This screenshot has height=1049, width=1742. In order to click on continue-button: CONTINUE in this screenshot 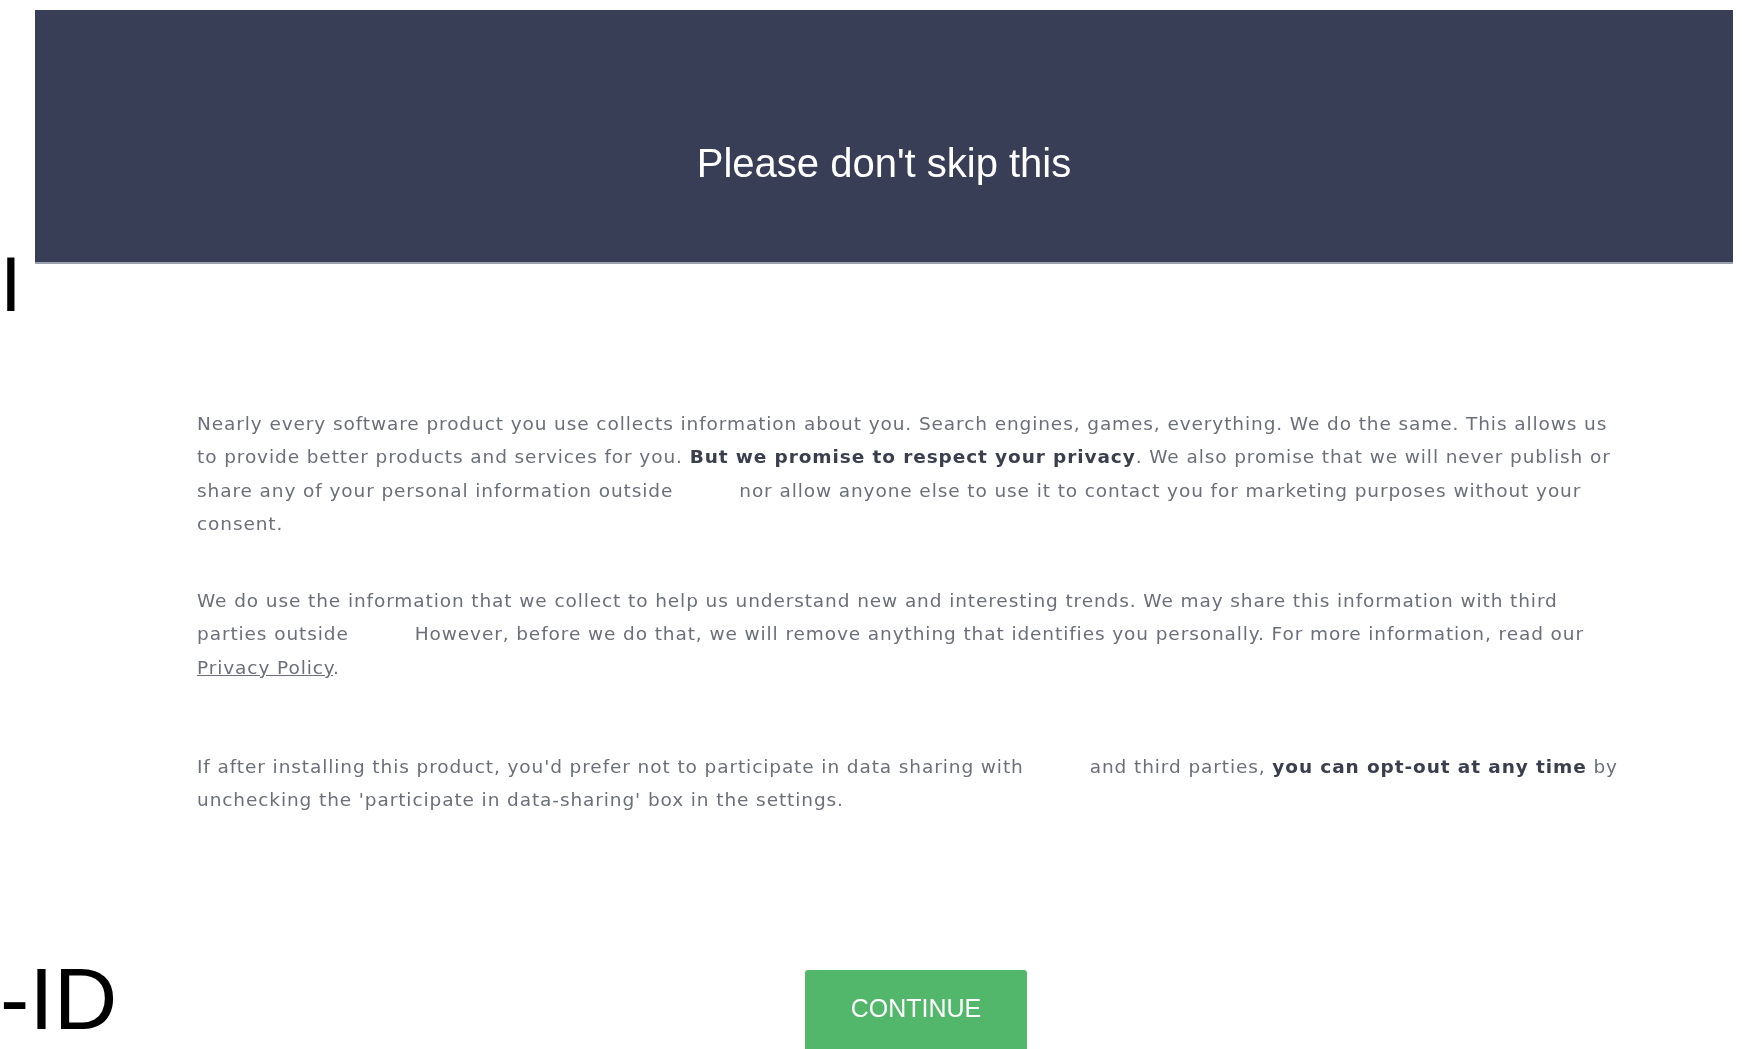, I will do `click(916, 1009)`.